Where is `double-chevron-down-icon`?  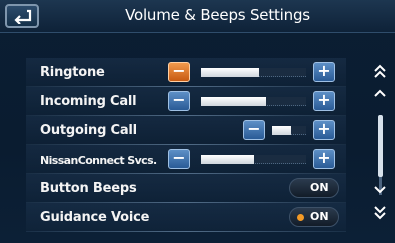
double-chevron-down-icon is located at coordinates (380, 214).